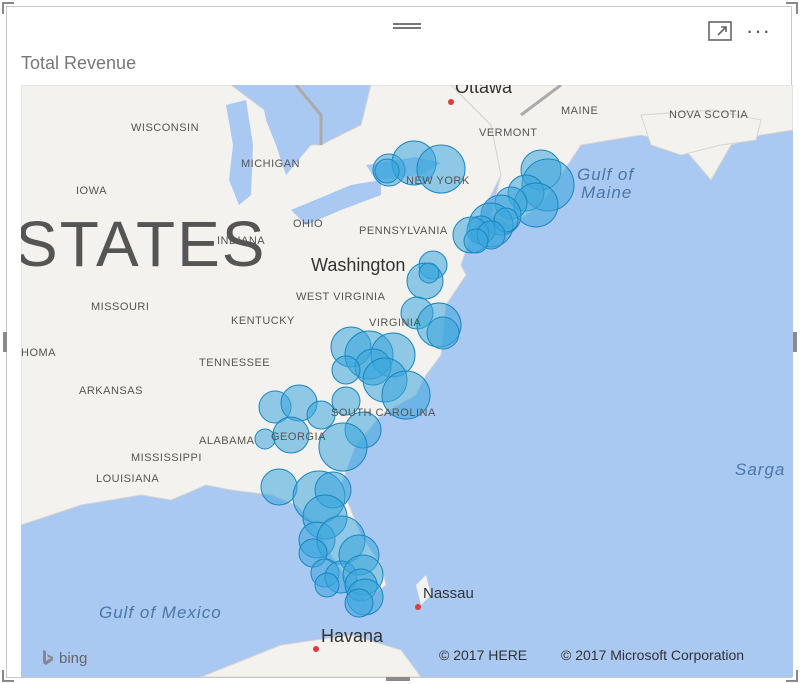 Image resolution: width=800 pixels, height=684 pixels. What do you see at coordinates (227, 441) in the screenshot?
I see `label-alabama: ALABAMA` at bounding box center [227, 441].